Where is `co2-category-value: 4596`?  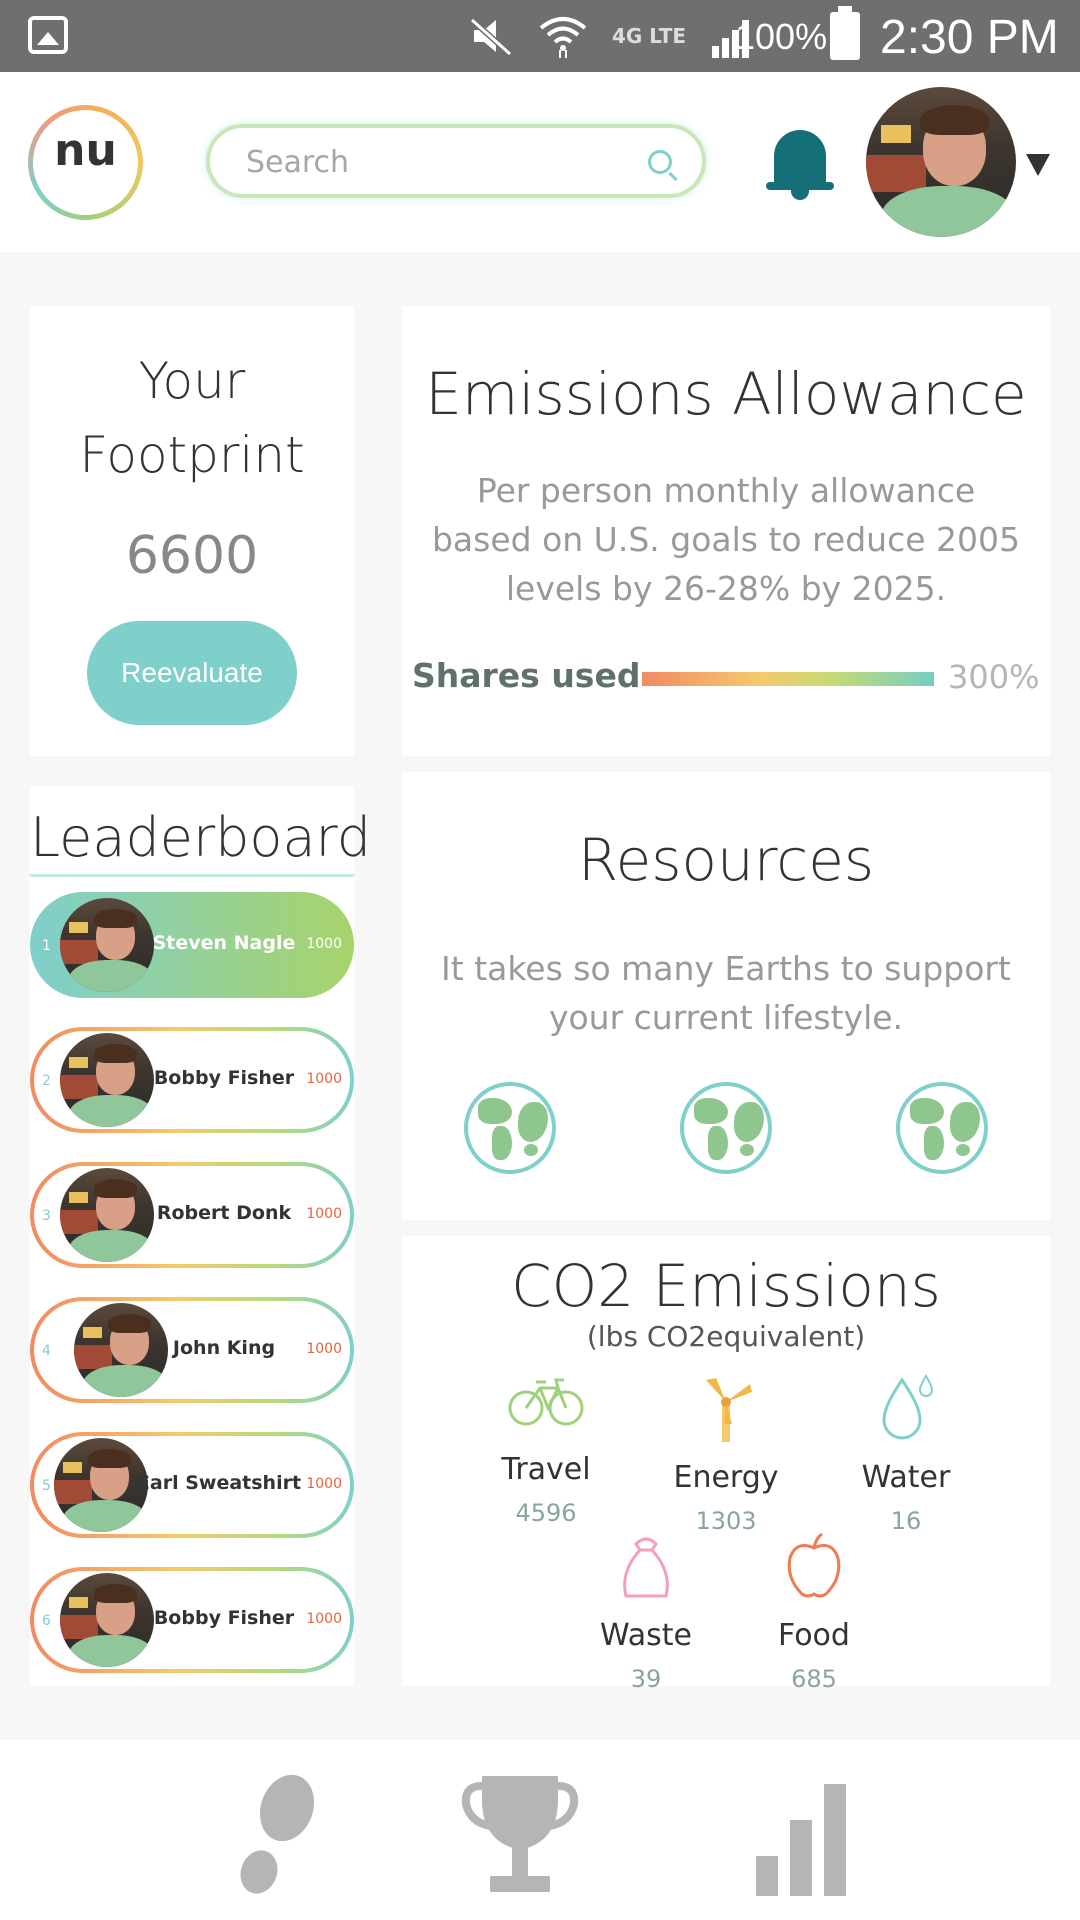 co2-category-value: 4596 is located at coordinates (546, 1513).